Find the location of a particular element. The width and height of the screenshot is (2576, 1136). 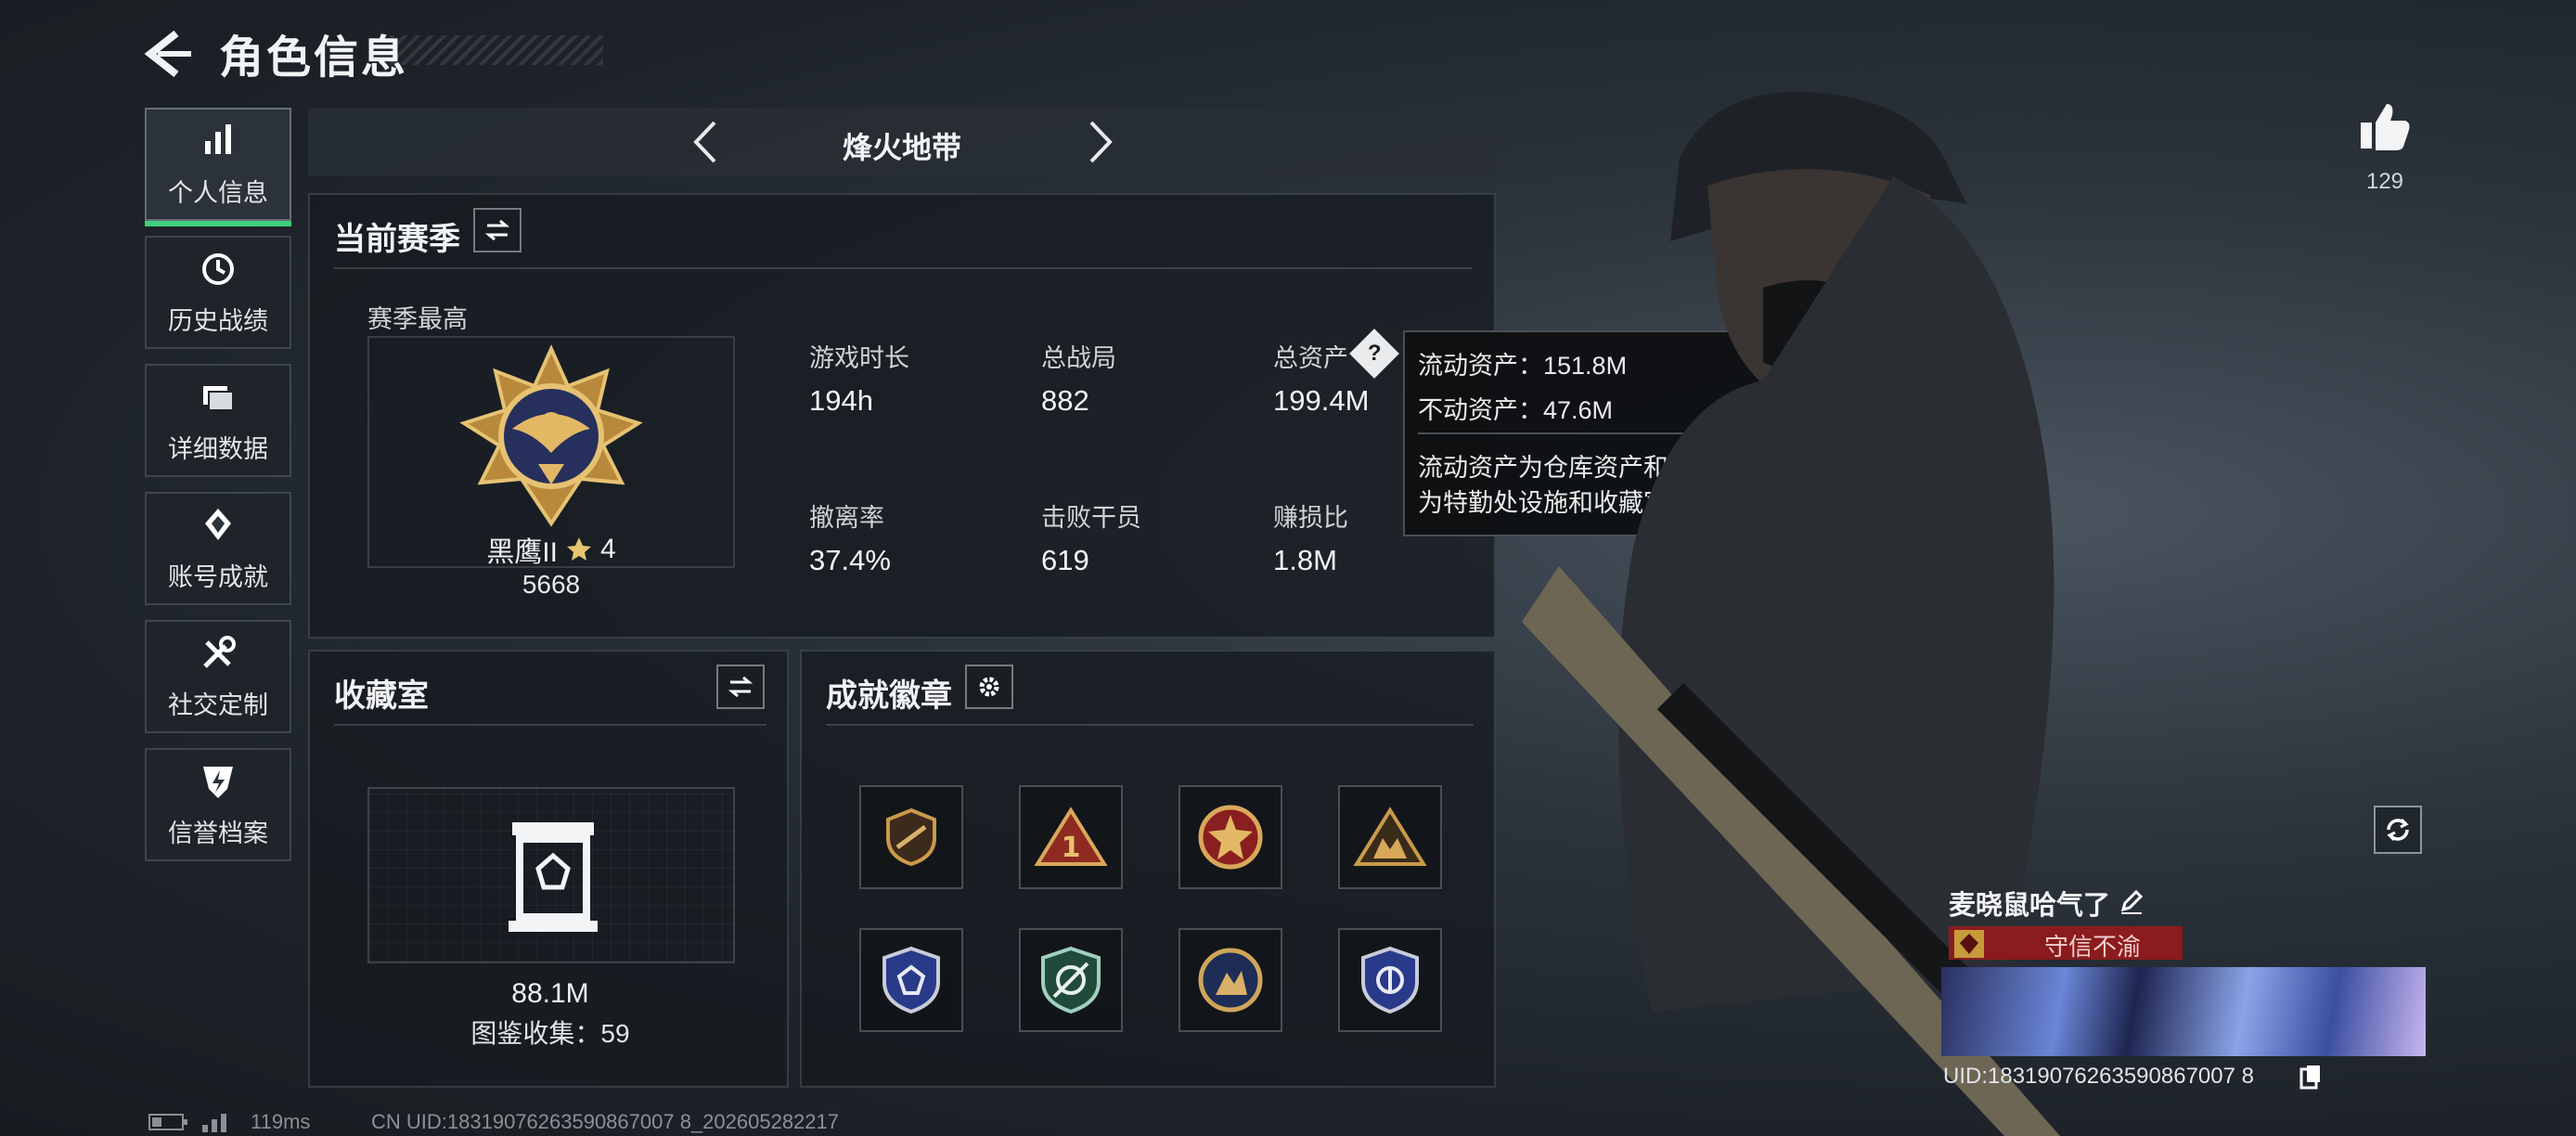

nav-item-credit: 信誉档案 is located at coordinates (218, 804).